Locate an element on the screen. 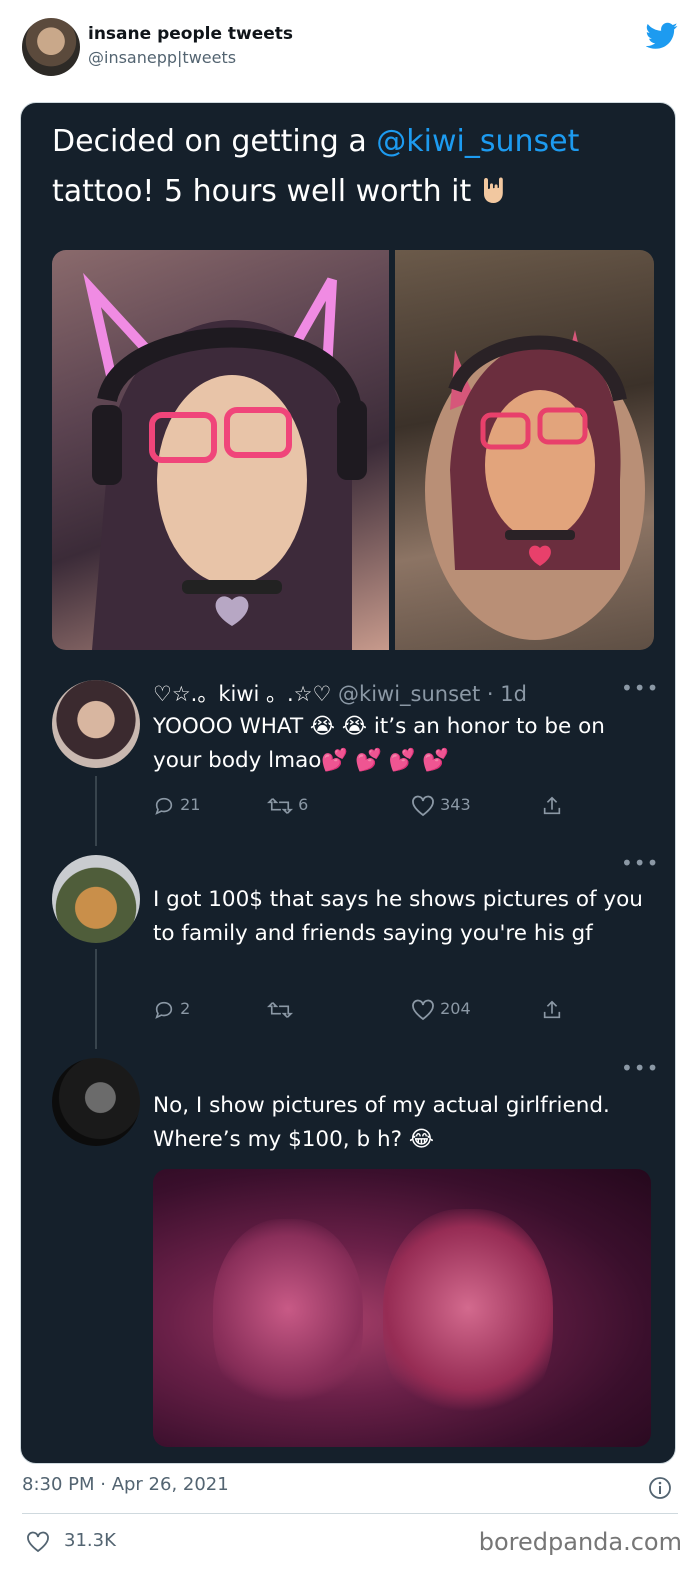 Image resolution: width=700 pixels, height=1570 pixels. reply-button-2: 2 is located at coordinates (171, 1009).